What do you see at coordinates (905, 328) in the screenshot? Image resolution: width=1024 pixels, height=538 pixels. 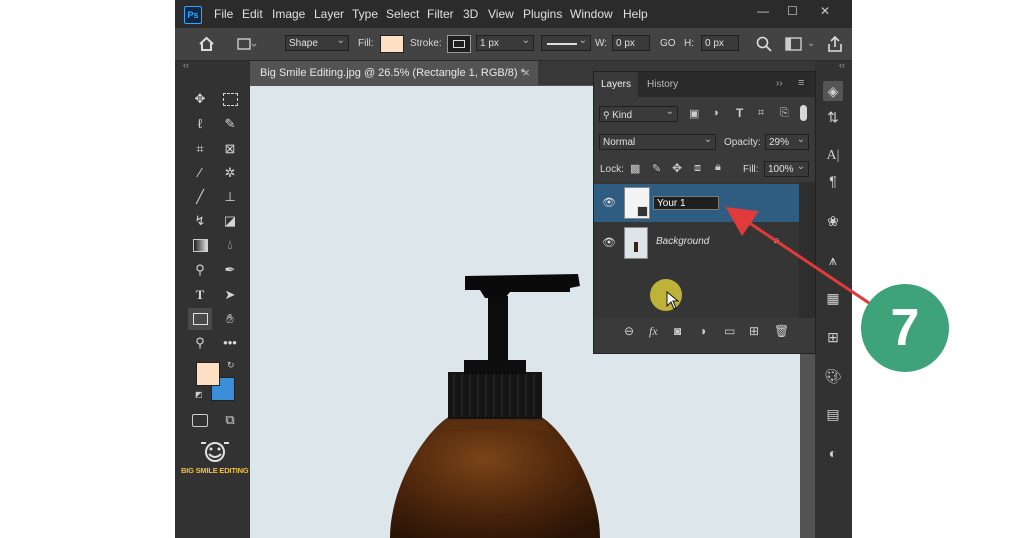 I see `step-number-badge: 7` at bounding box center [905, 328].